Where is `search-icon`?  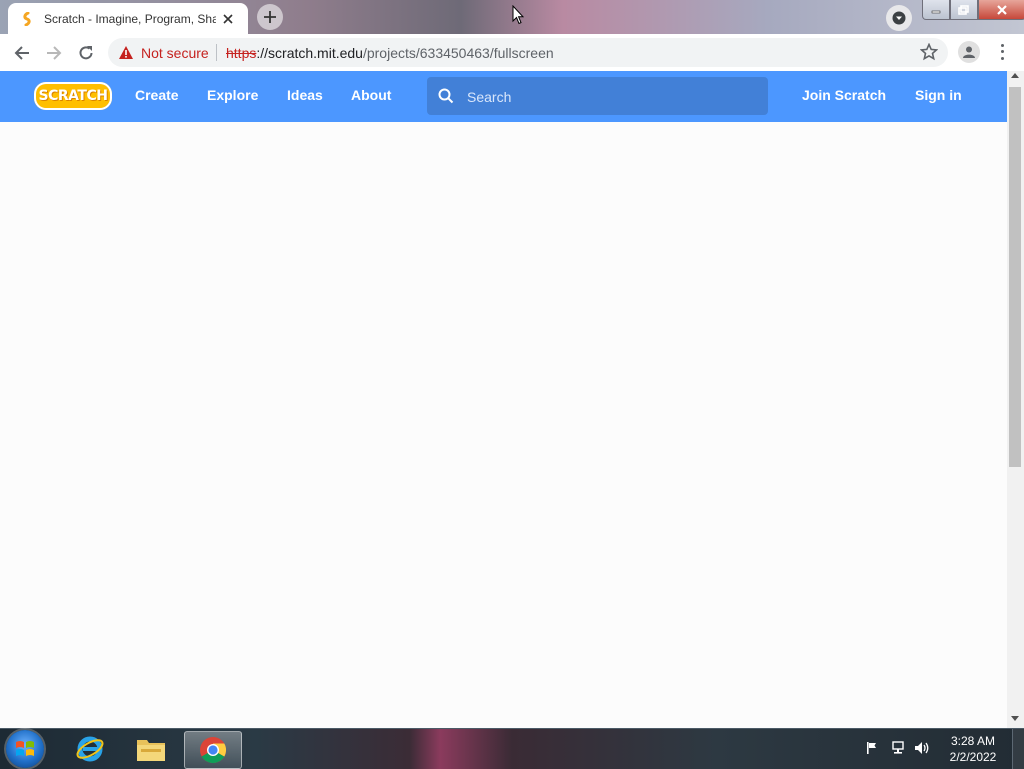 search-icon is located at coordinates (446, 97).